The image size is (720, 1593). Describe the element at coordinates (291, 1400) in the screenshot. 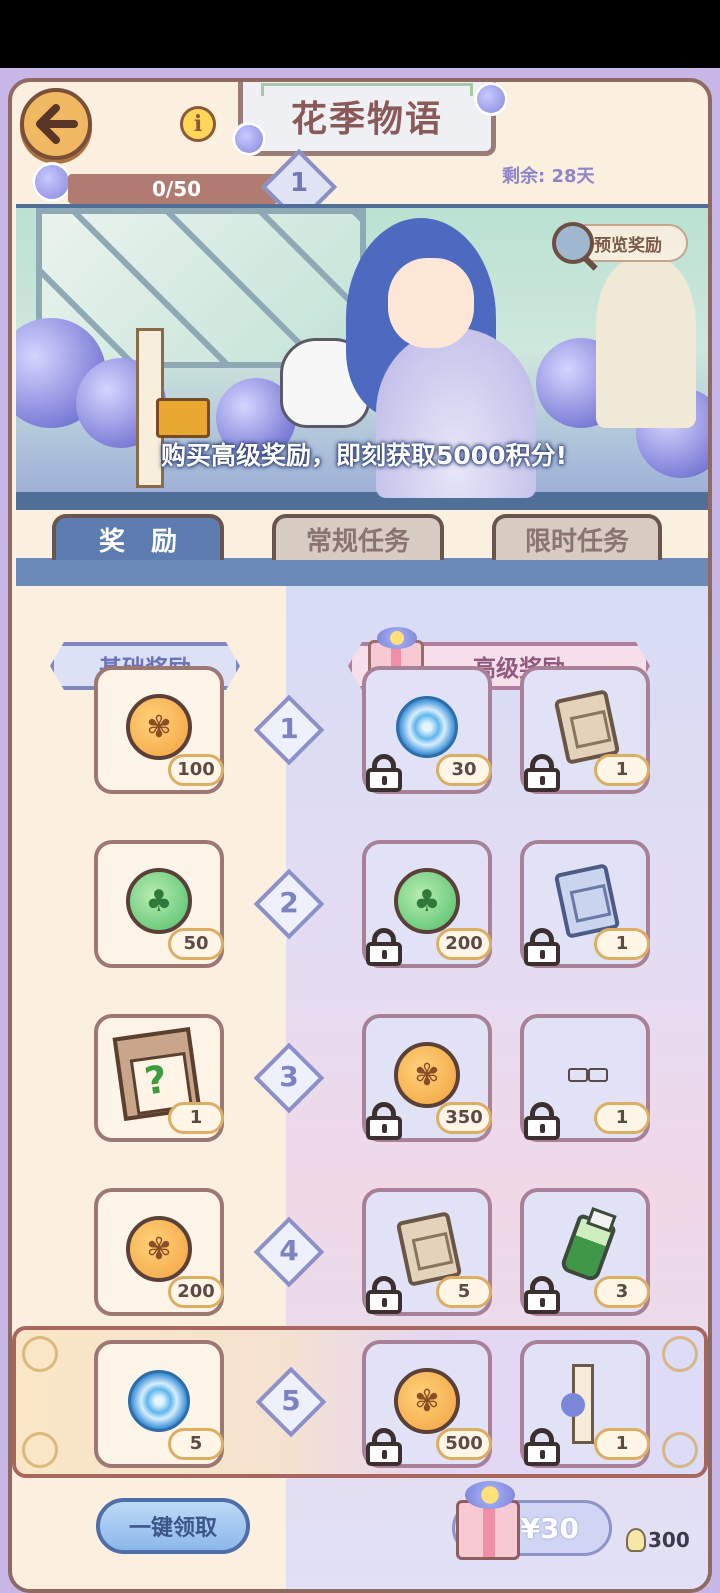

I see `level-number: 5` at that location.